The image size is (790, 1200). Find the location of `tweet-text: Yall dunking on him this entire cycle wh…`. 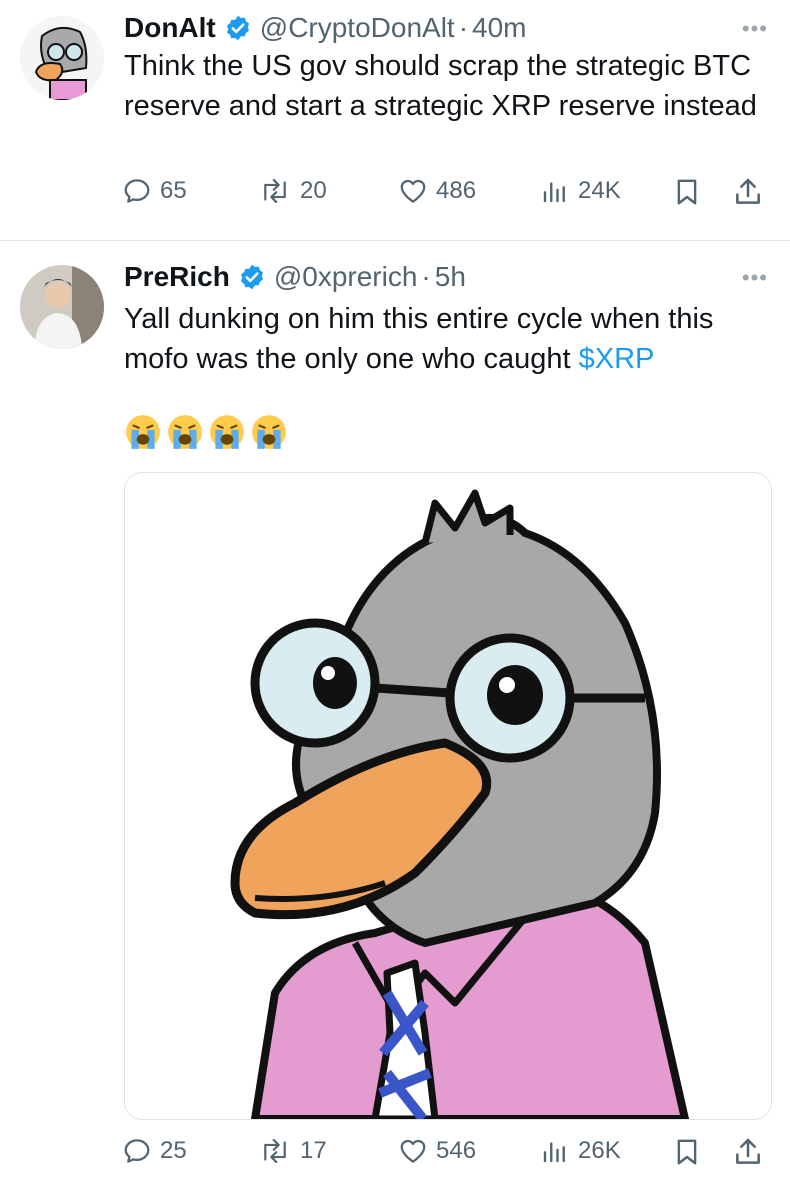

tweet-text: Yall dunking on him this entire cycle wh… is located at coordinates (444, 339).